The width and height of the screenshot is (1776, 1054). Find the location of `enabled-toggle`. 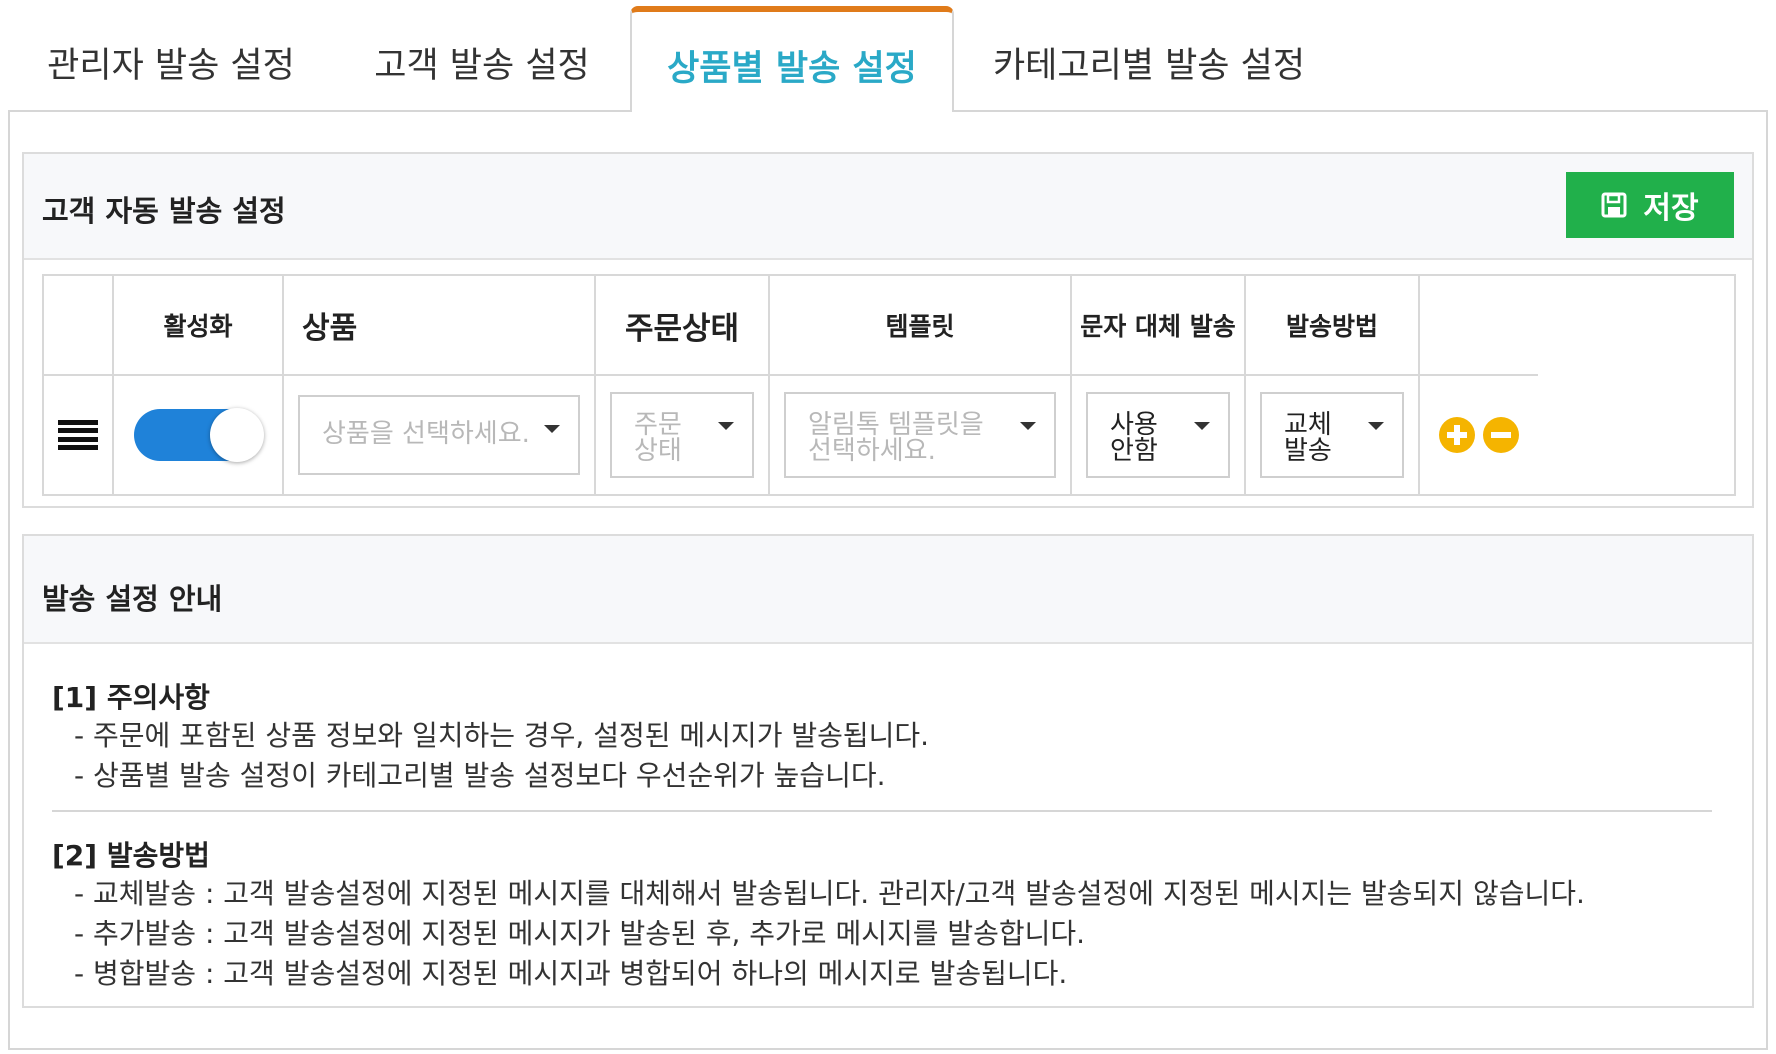

enabled-toggle is located at coordinates (199, 435).